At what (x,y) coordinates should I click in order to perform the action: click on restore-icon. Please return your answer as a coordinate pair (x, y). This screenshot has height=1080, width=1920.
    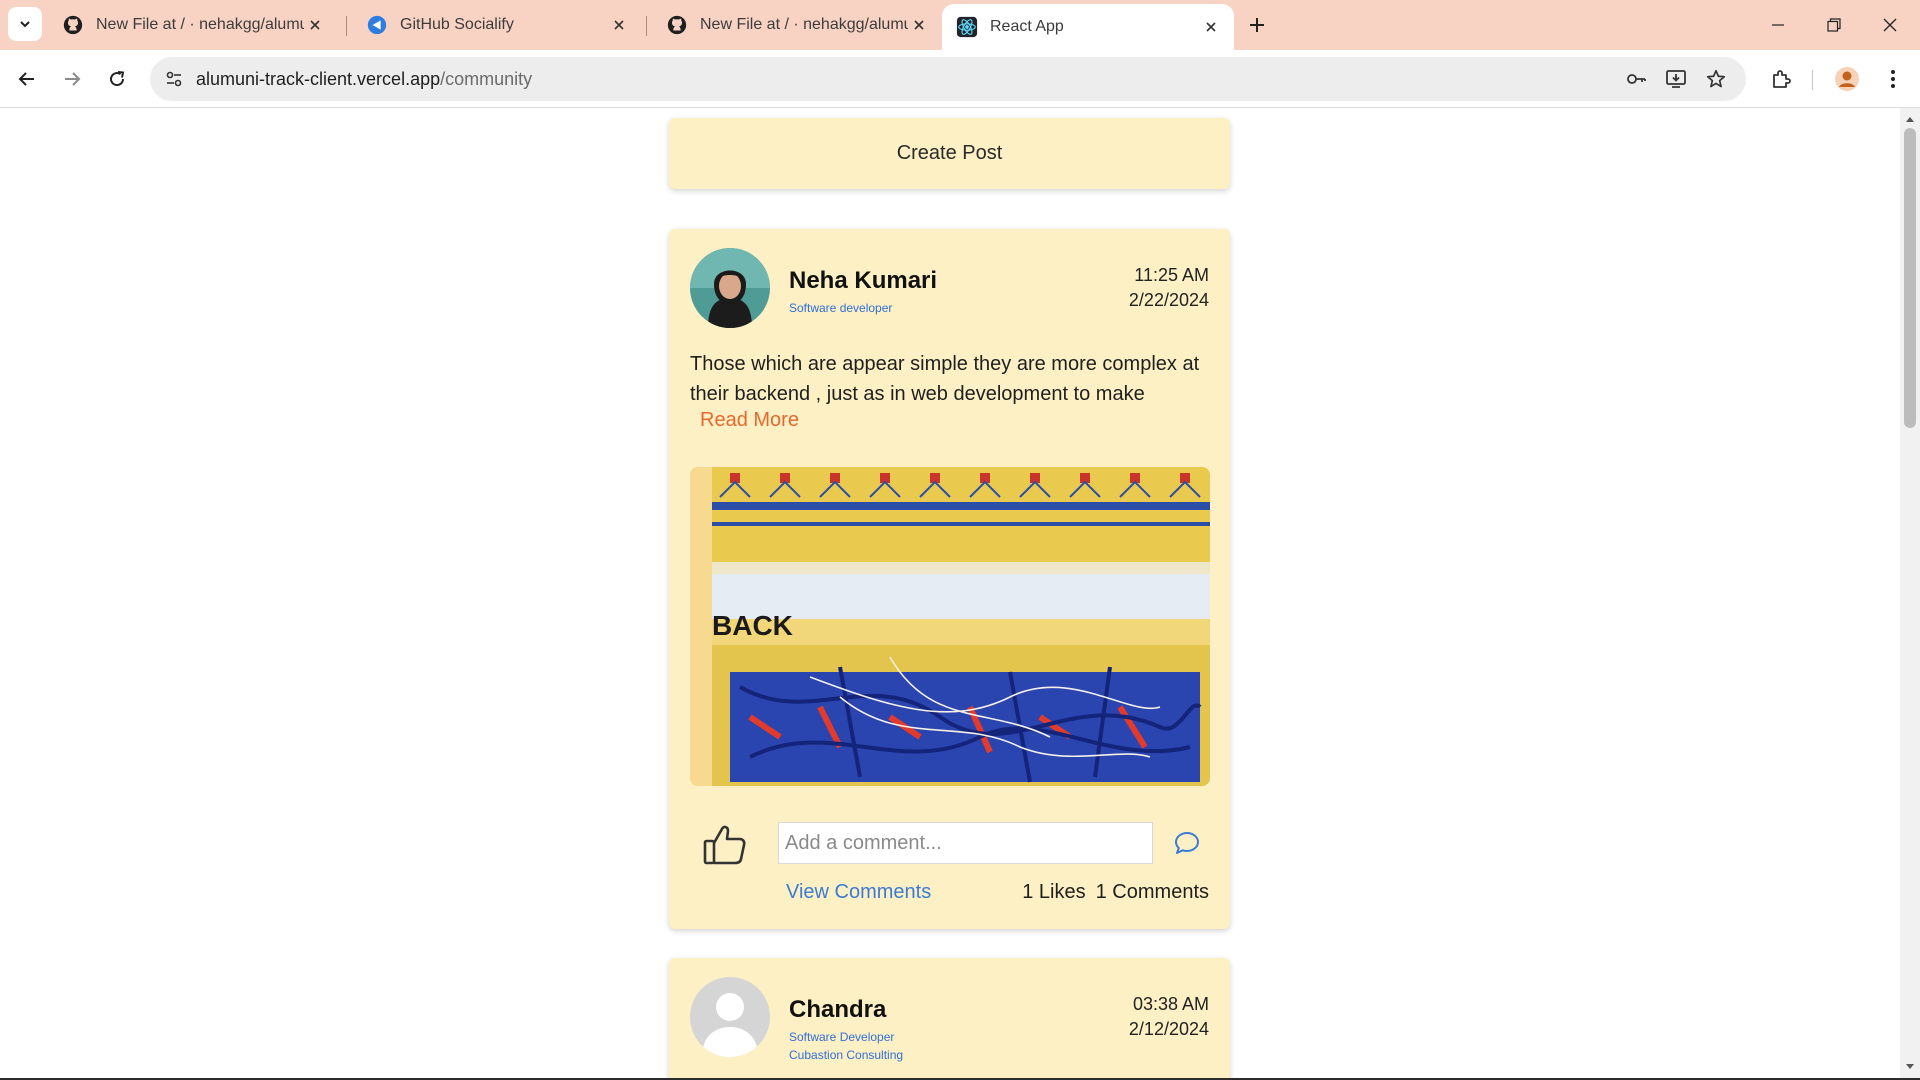
    Looking at the image, I should click on (1834, 25).